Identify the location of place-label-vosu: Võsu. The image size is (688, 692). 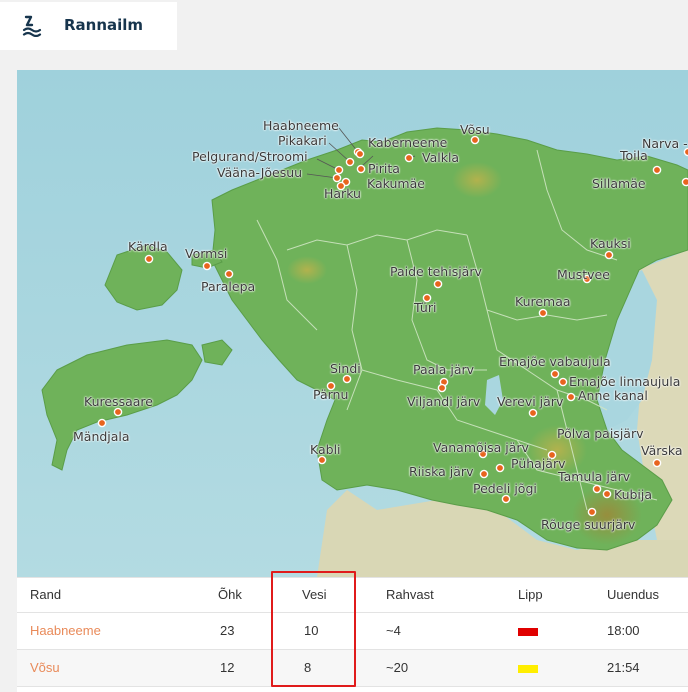
(475, 130).